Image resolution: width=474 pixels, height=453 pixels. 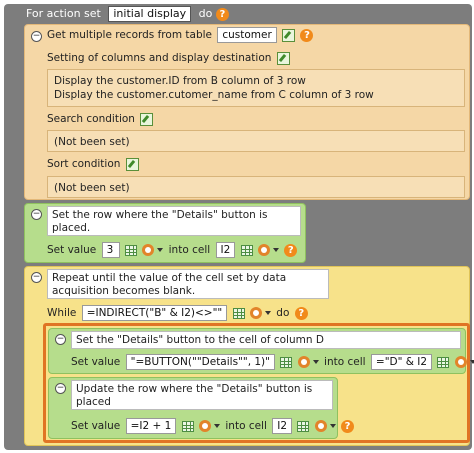 What do you see at coordinates (256, 187) in the screenshot?
I see `sort-condition-box: (Not been set)` at bounding box center [256, 187].